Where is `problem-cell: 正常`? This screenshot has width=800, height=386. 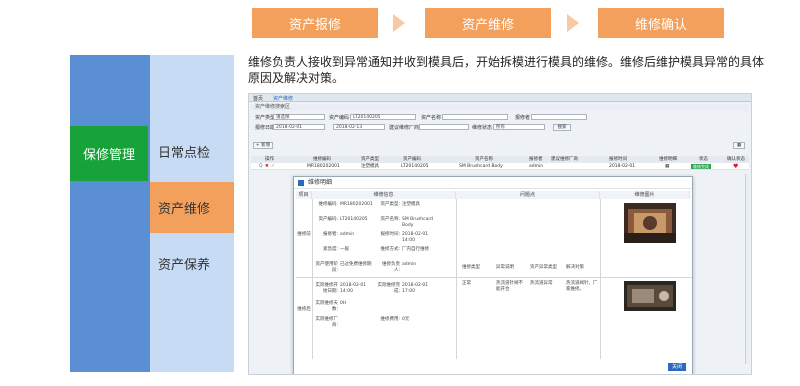
problem-cell: 正常 is located at coordinates (466, 283).